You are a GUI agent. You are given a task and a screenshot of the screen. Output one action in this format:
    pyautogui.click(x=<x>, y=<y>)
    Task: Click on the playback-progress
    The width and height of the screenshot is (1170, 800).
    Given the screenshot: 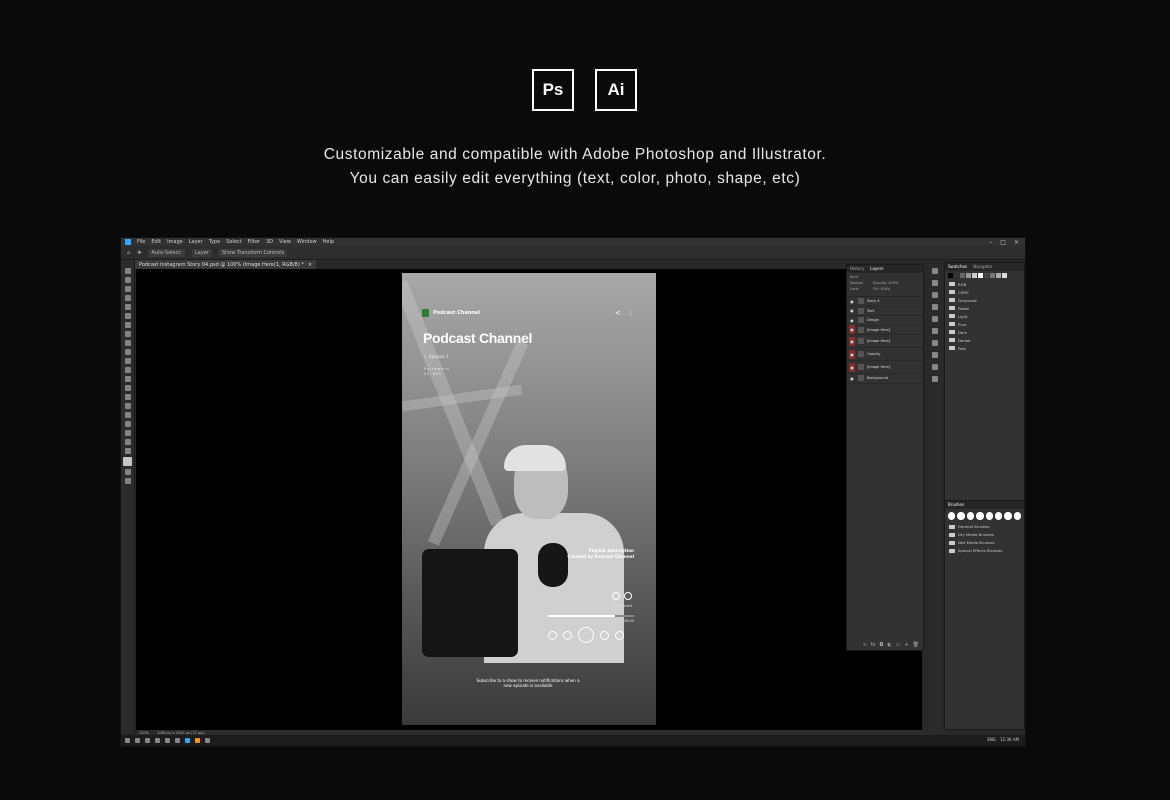 What is the action you would take?
    pyautogui.click(x=591, y=616)
    